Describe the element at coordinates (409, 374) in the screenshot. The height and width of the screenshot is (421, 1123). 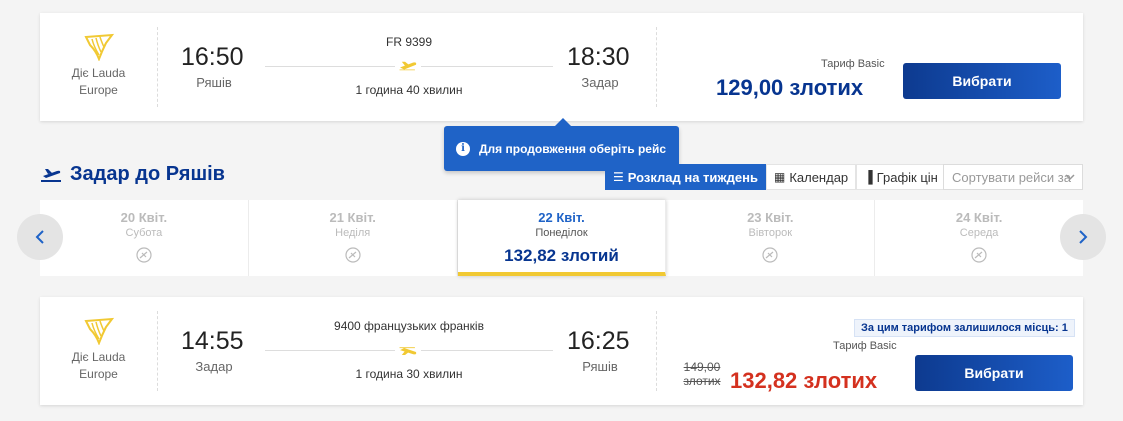
I see `flight-duration: 1 година 30 хвилин` at that location.